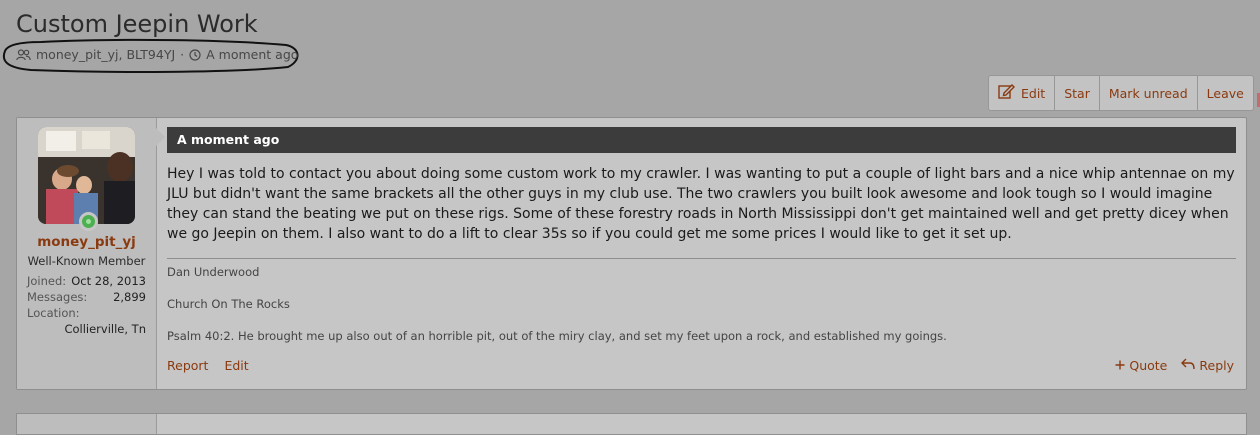 The height and width of the screenshot is (435, 1260). I want to click on next-message-user-column, so click(87, 424).